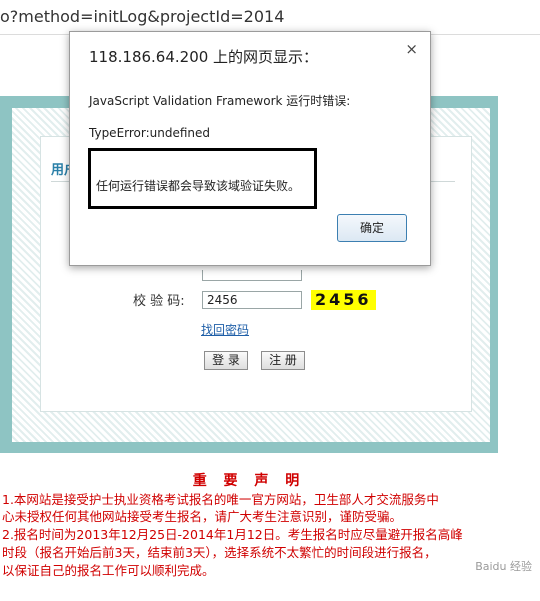 This screenshot has width=540, height=601. What do you see at coordinates (108, 570) in the screenshot?
I see `notice-line-5: 以保证自己的报名工作可以顺利完成。` at bounding box center [108, 570].